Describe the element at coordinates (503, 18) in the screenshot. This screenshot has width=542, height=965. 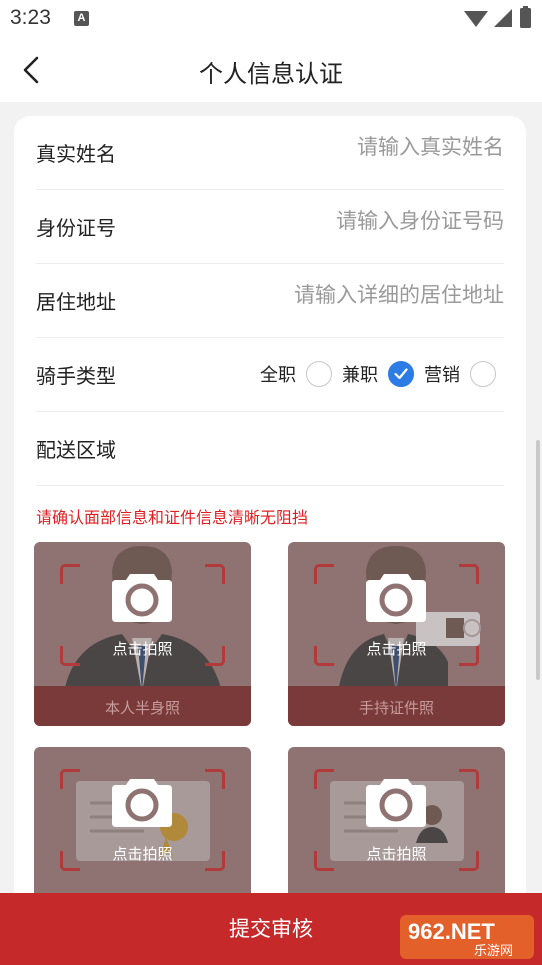
I see `cell-signal-icon` at that location.